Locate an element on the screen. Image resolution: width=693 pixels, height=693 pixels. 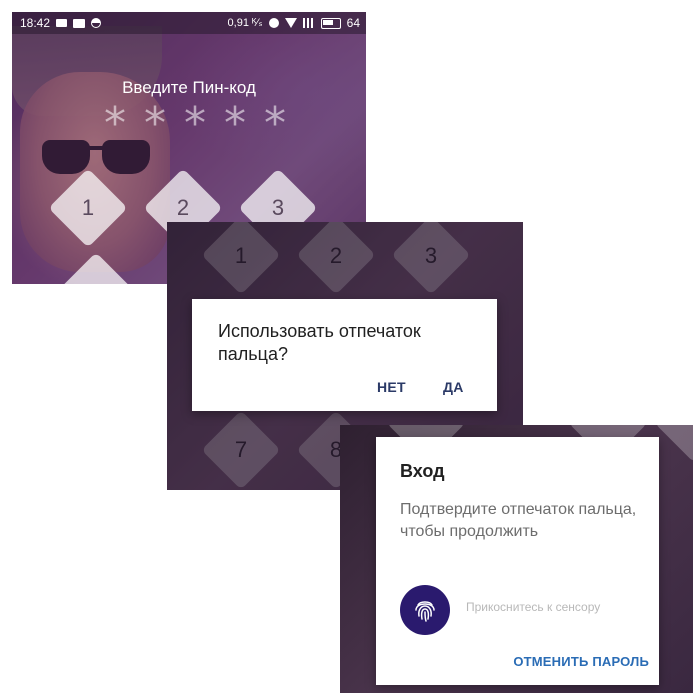
use-fingerprint-dialog: Использовать отпечаток пальца? НЕТ ДА is located at coordinates (344, 355).